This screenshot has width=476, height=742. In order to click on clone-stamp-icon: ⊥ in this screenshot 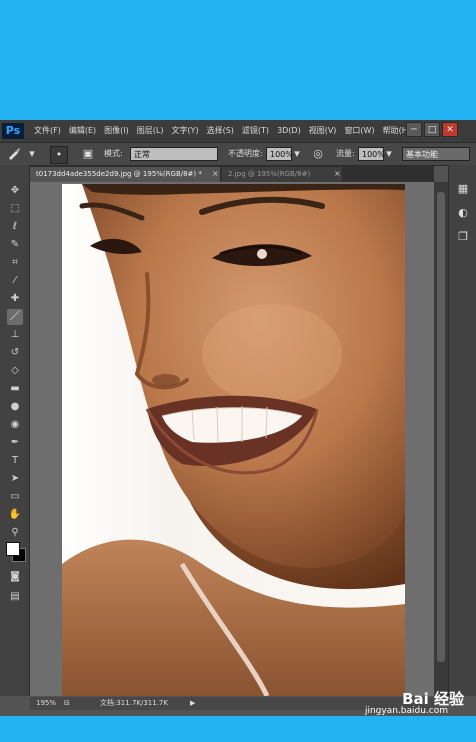, I will do `click(15, 335)`.